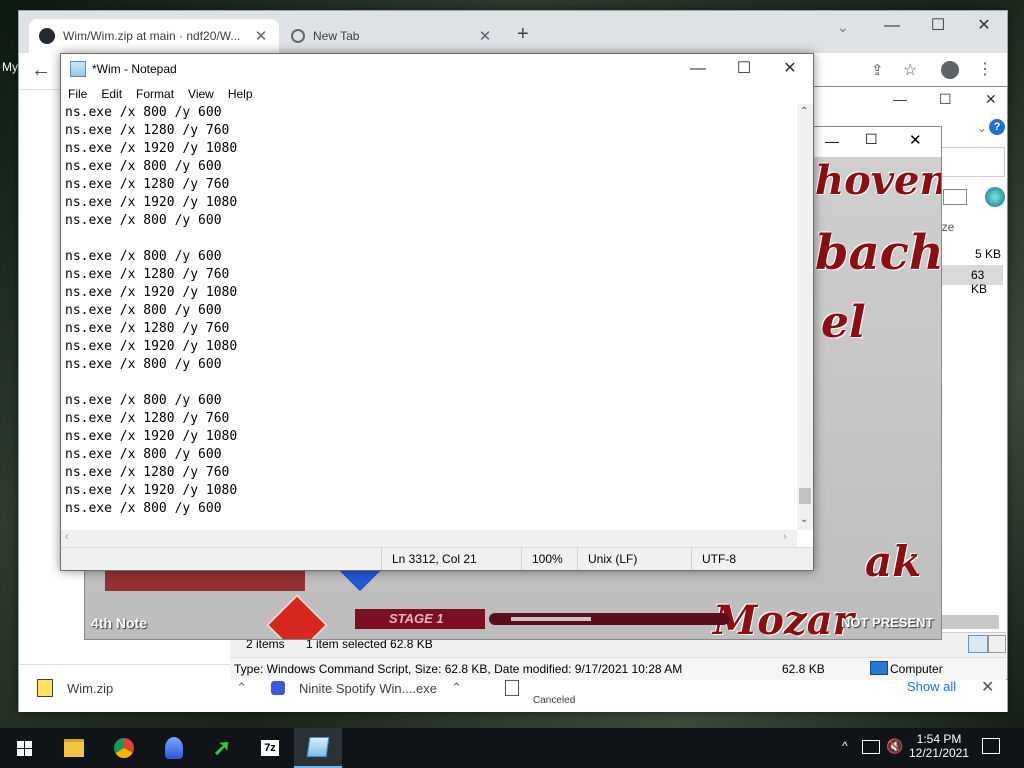 This screenshot has height=768, width=1024. Describe the element at coordinates (978, 644) in the screenshot. I see `details-view-icon` at that location.